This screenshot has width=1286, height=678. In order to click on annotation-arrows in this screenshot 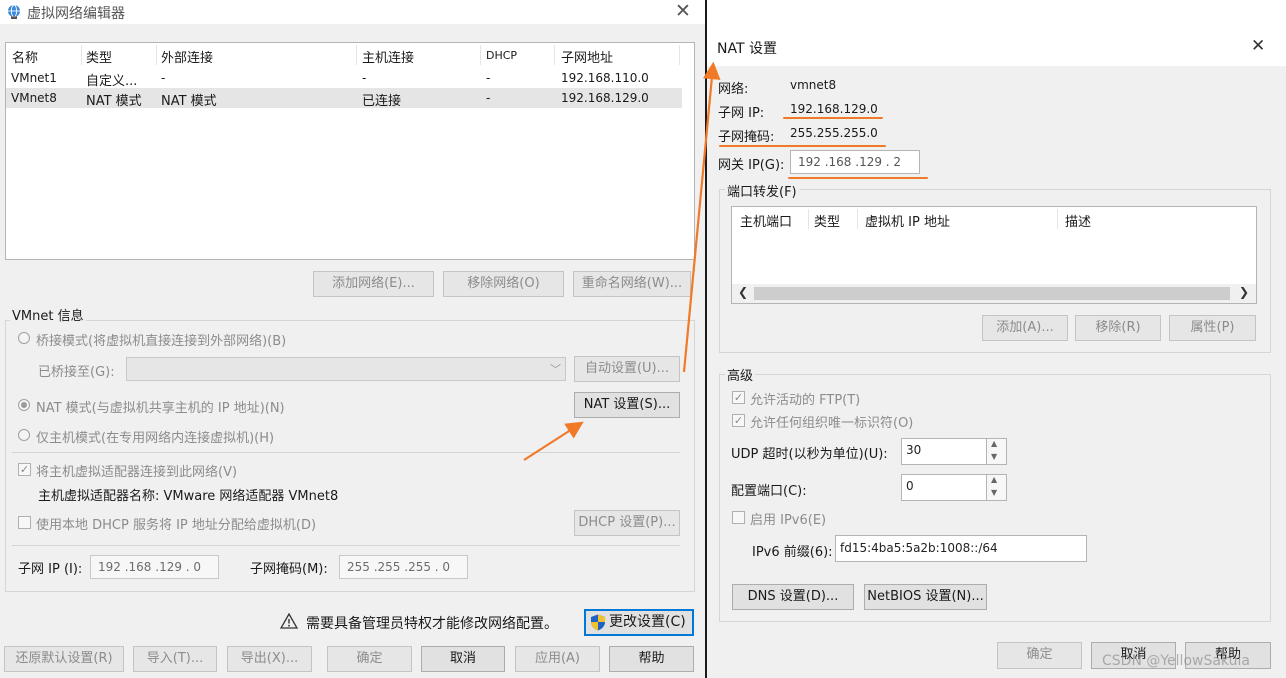, I will do `click(622, 261)`.